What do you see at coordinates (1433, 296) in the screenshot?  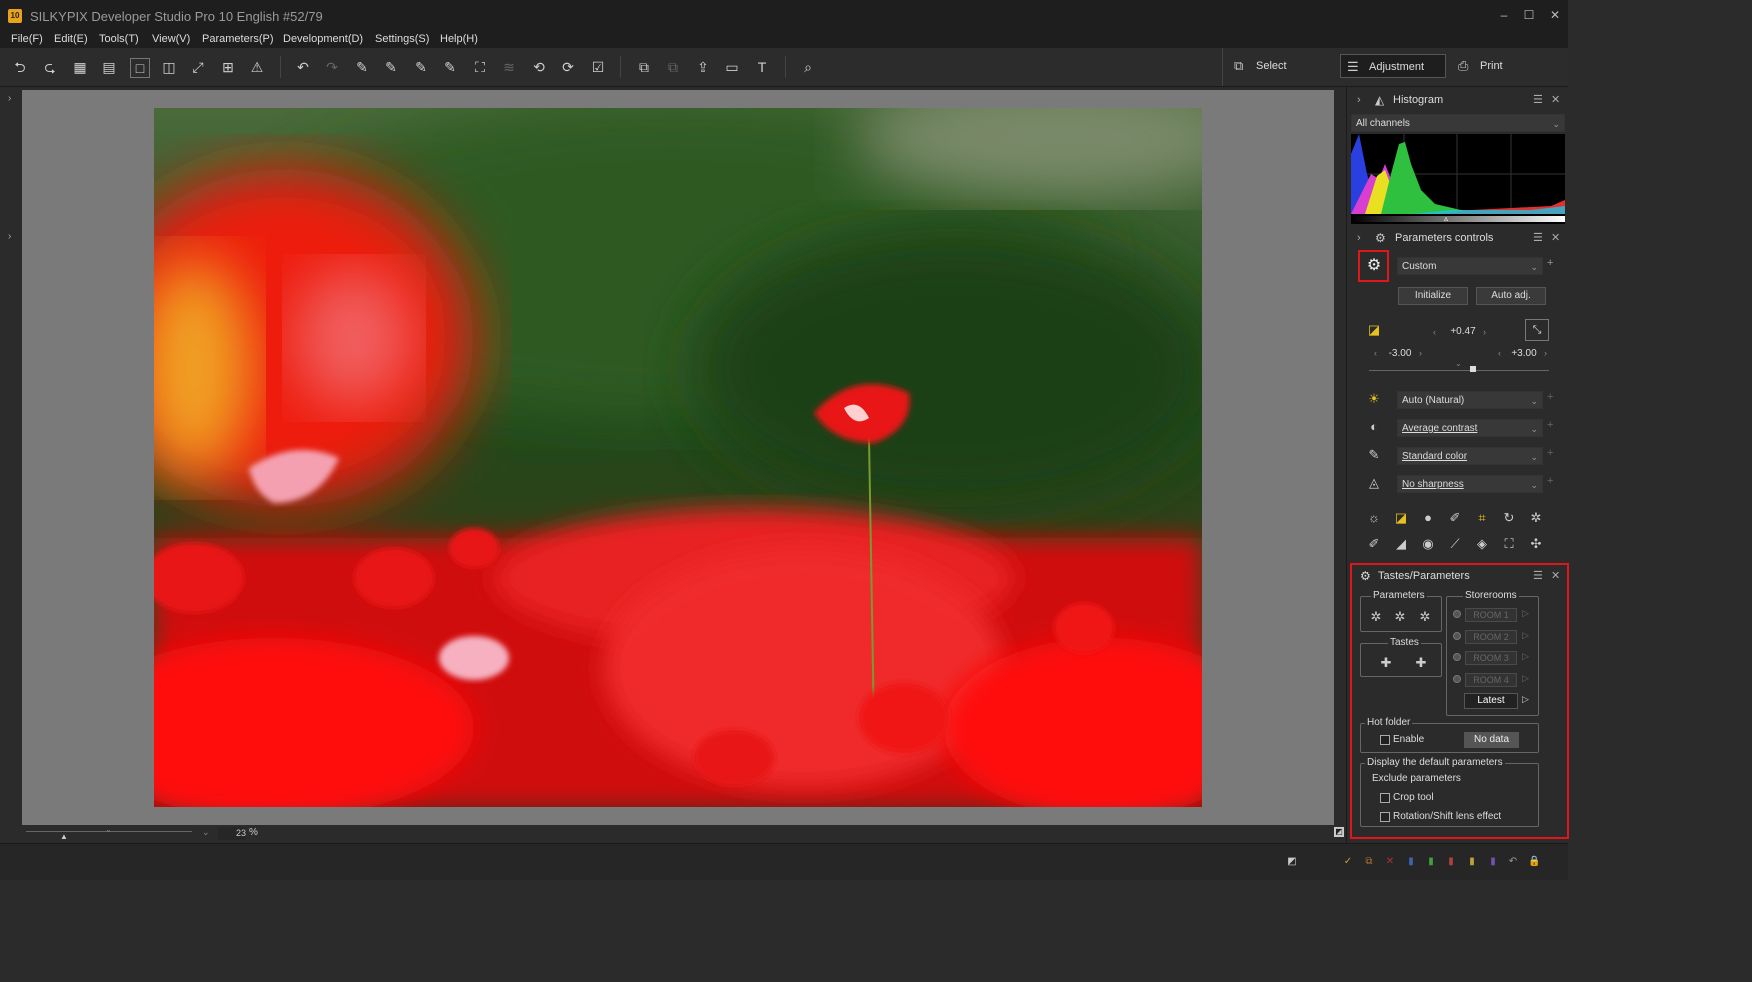 I see `initialize-button: Initialize` at bounding box center [1433, 296].